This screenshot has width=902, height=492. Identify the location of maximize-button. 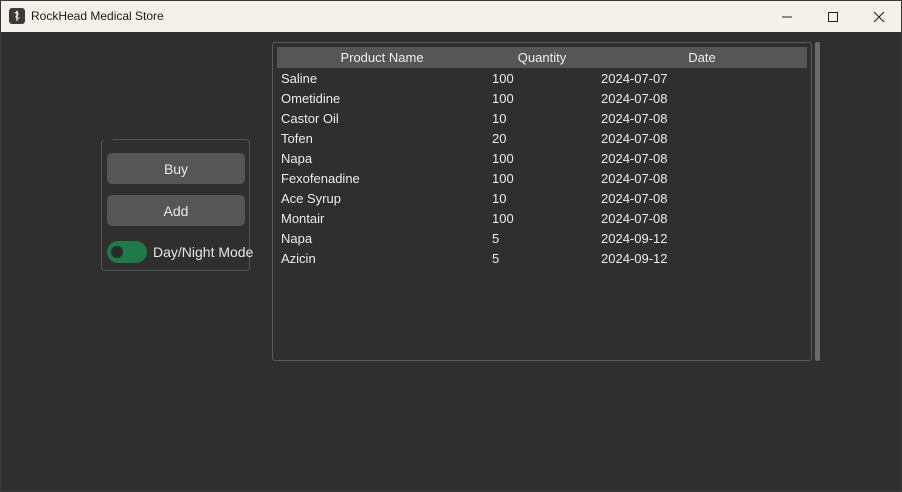
(833, 16).